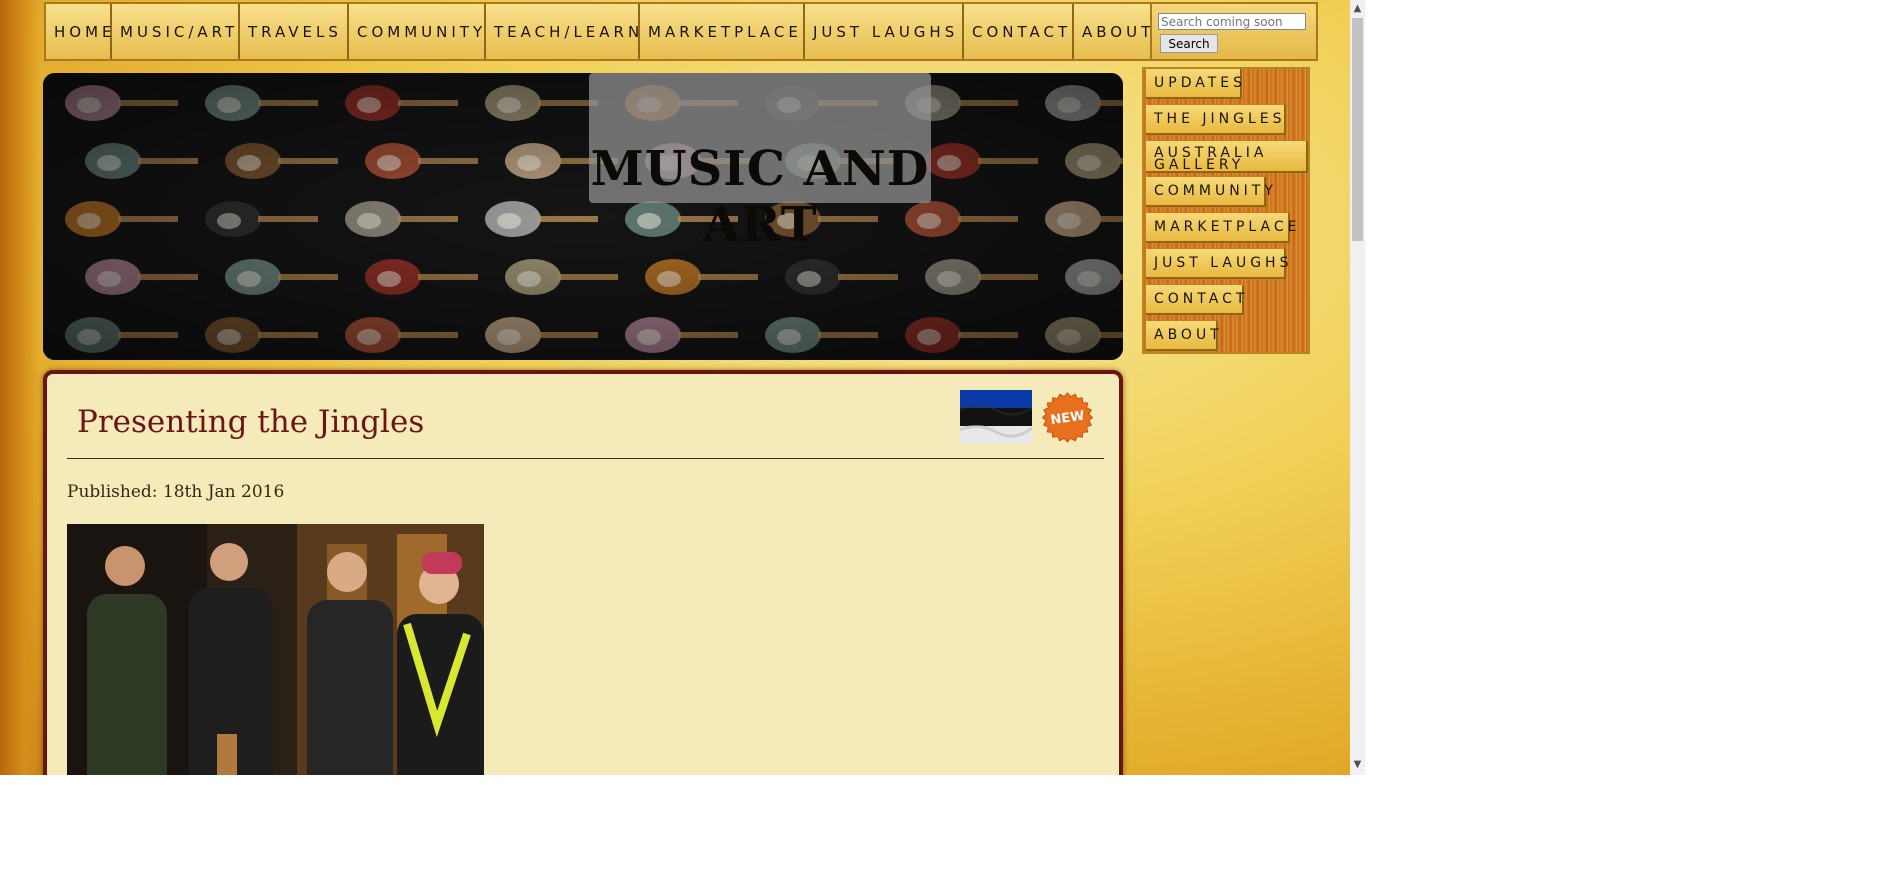 This screenshot has width=1898, height=896. Describe the element at coordinates (1357, 387) in the screenshot. I see `vertical-scrollbar: ▲ ▼` at that location.